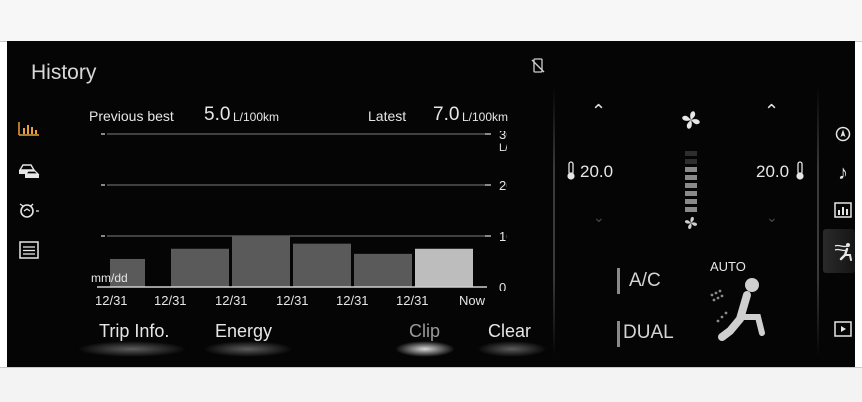  Describe the element at coordinates (538, 66) in the screenshot. I see `phone-disconnected-icon` at that location.